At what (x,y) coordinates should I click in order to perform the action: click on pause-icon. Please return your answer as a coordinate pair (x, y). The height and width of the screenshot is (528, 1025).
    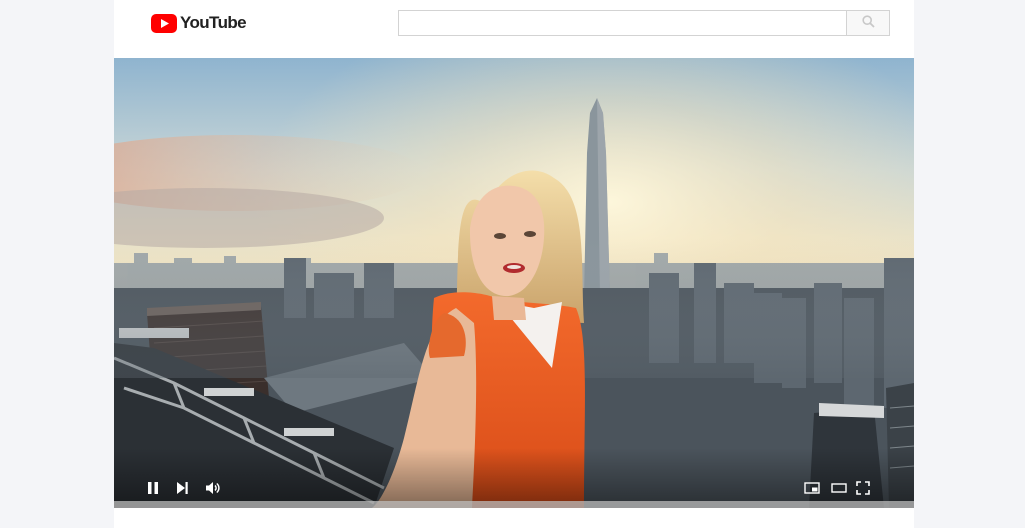
    Looking at the image, I should click on (153, 489).